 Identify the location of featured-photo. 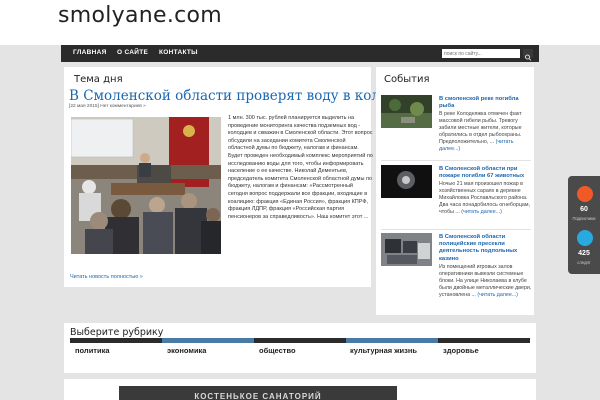
(146, 185).